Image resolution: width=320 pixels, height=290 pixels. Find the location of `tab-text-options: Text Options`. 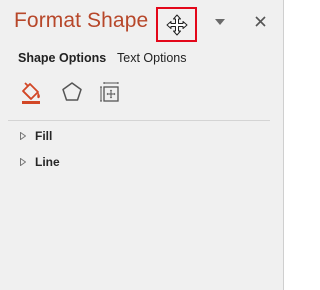

tab-text-options: Text Options is located at coordinates (151, 58).